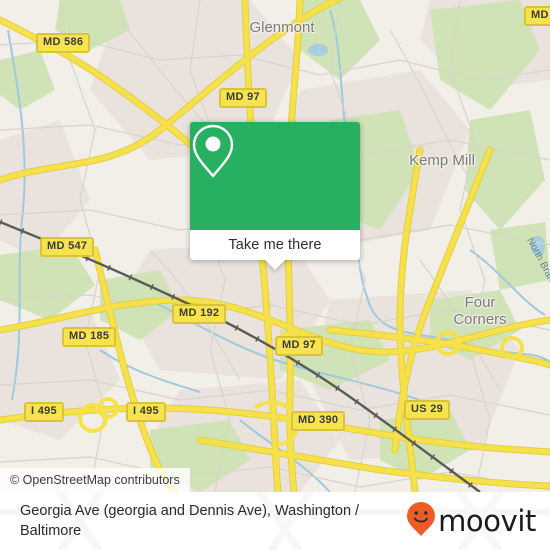 The image size is (550, 550). Describe the element at coordinates (318, 50) in the screenshot. I see `pond` at that location.